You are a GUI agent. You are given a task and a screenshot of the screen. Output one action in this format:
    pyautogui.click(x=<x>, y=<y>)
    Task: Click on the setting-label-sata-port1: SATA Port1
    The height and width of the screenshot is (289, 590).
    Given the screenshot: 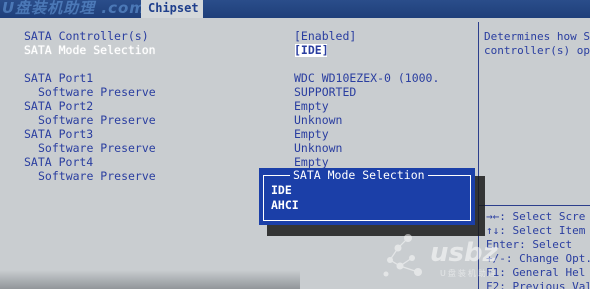 What is the action you would take?
    pyautogui.click(x=59, y=78)
    